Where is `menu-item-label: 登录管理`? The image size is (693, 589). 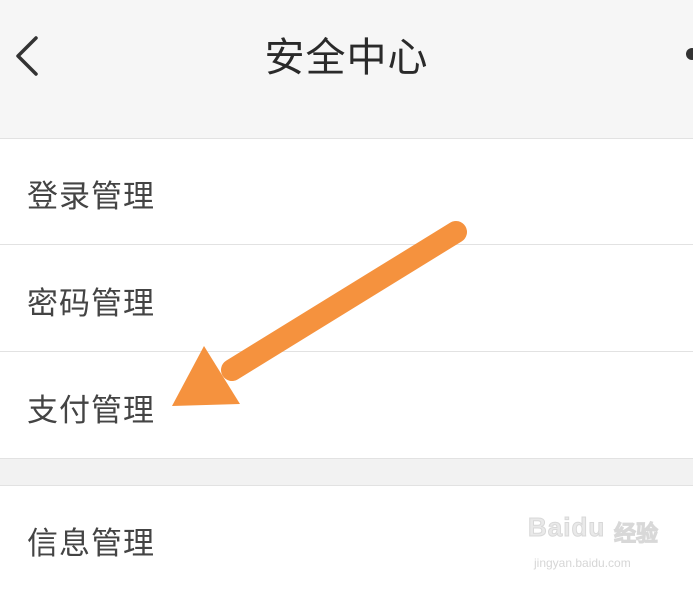 menu-item-label: 登录管理 is located at coordinates (91, 197).